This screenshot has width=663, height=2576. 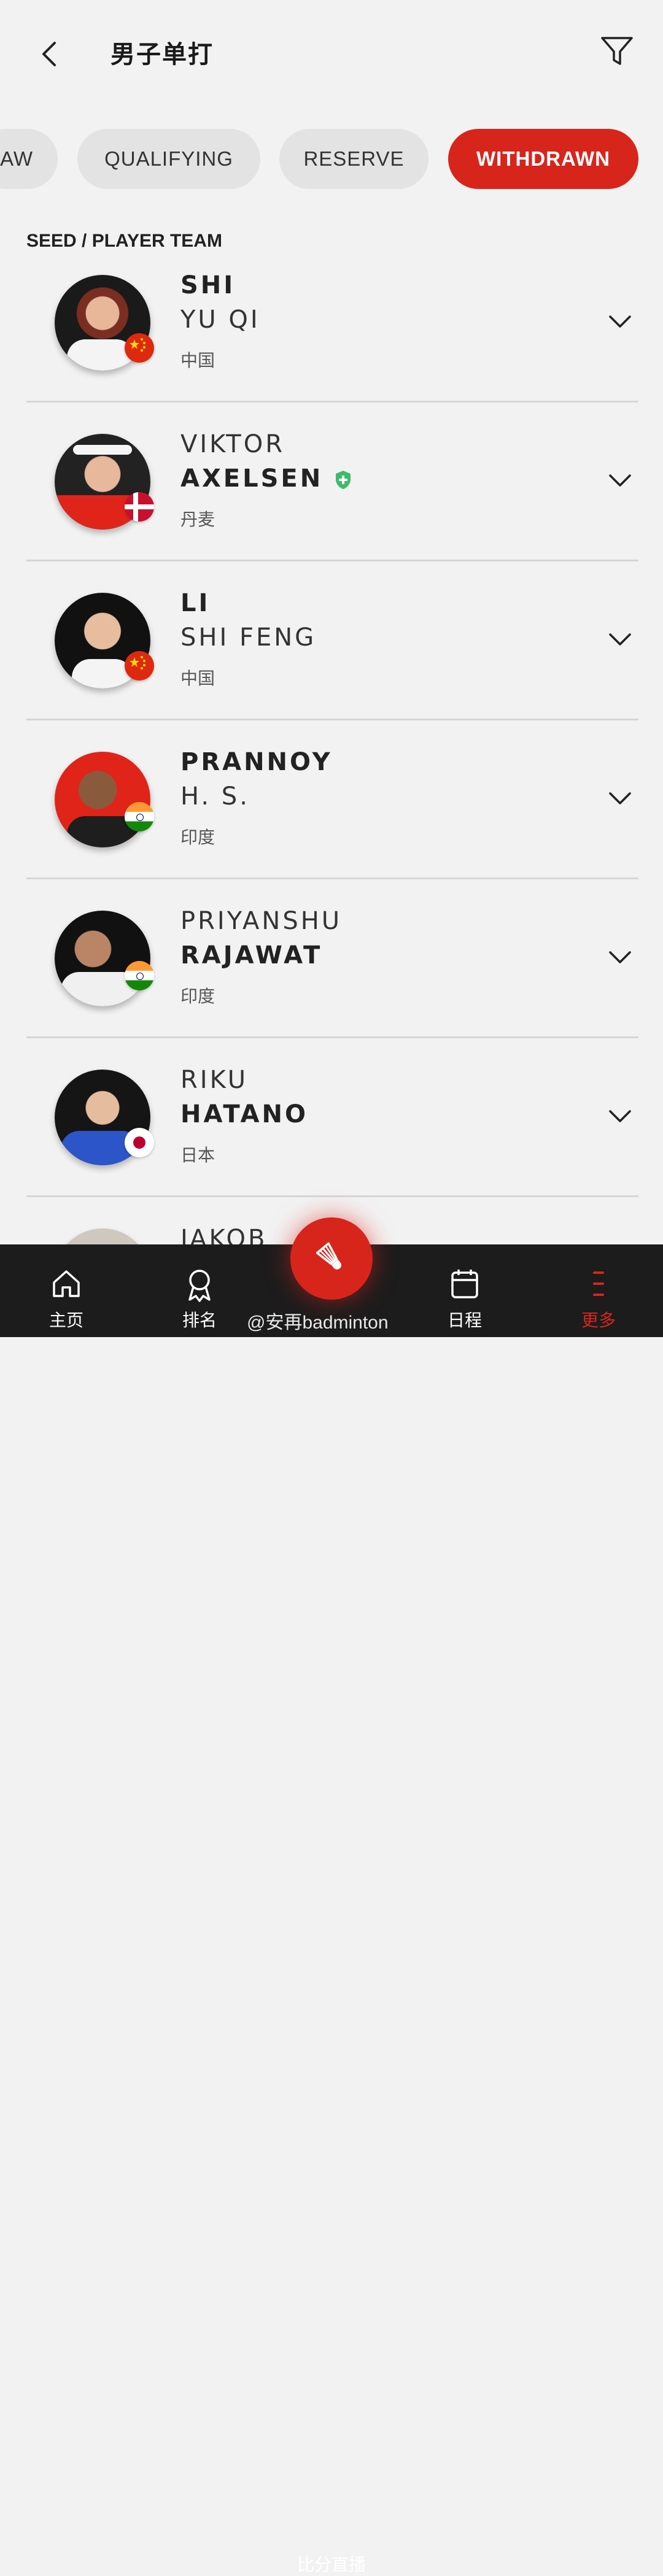 What do you see at coordinates (331, 52) in the screenshot?
I see `header-bar: 男子单打` at bounding box center [331, 52].